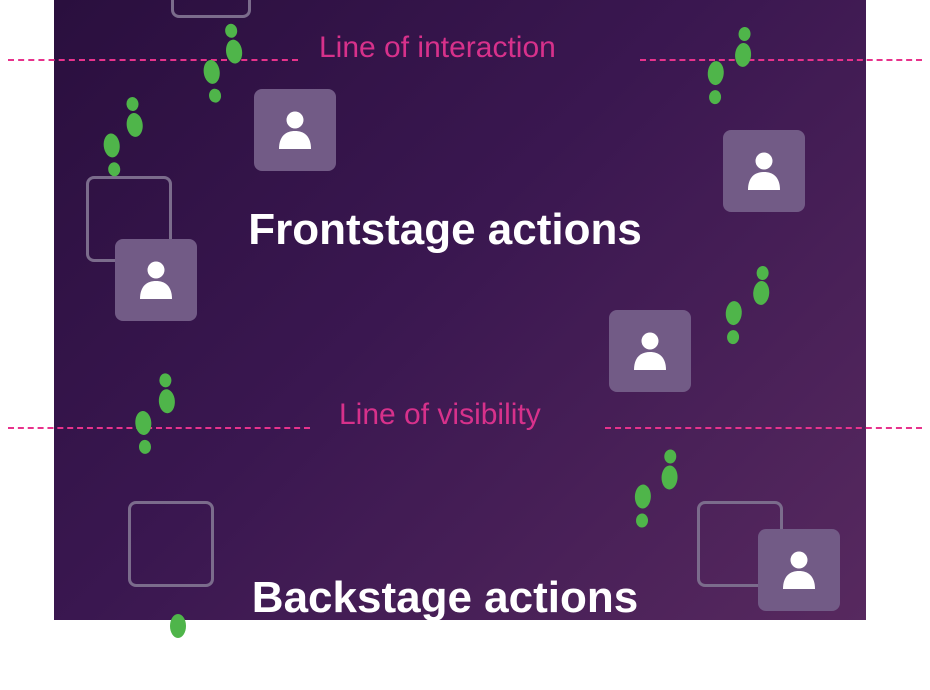 This screenshot has width=930, height=690. Describe the element at coordinates (445, 597) in the screenshot. I see `backstage-heading: Backstage actions` at that location.